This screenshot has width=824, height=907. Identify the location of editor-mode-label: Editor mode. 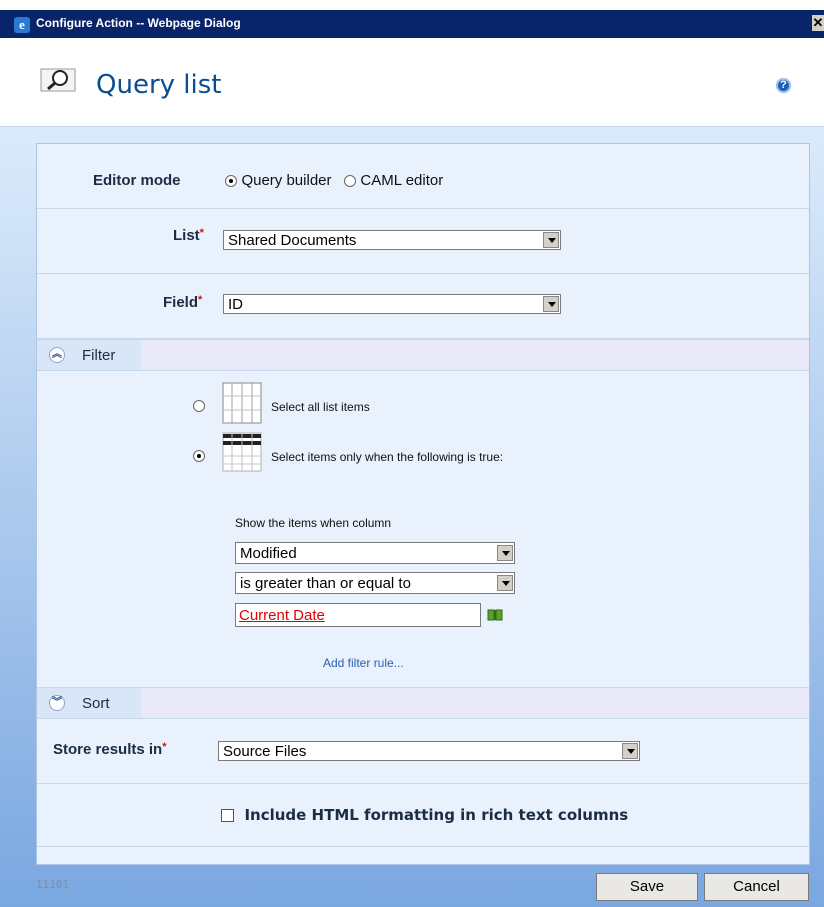
(137, 180).